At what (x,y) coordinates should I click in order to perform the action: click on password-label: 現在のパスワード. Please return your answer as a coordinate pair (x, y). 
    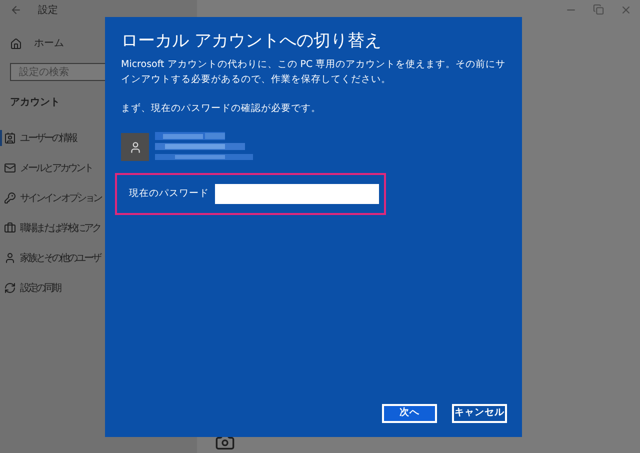
    Looking at the image, I should click on (169, 193).